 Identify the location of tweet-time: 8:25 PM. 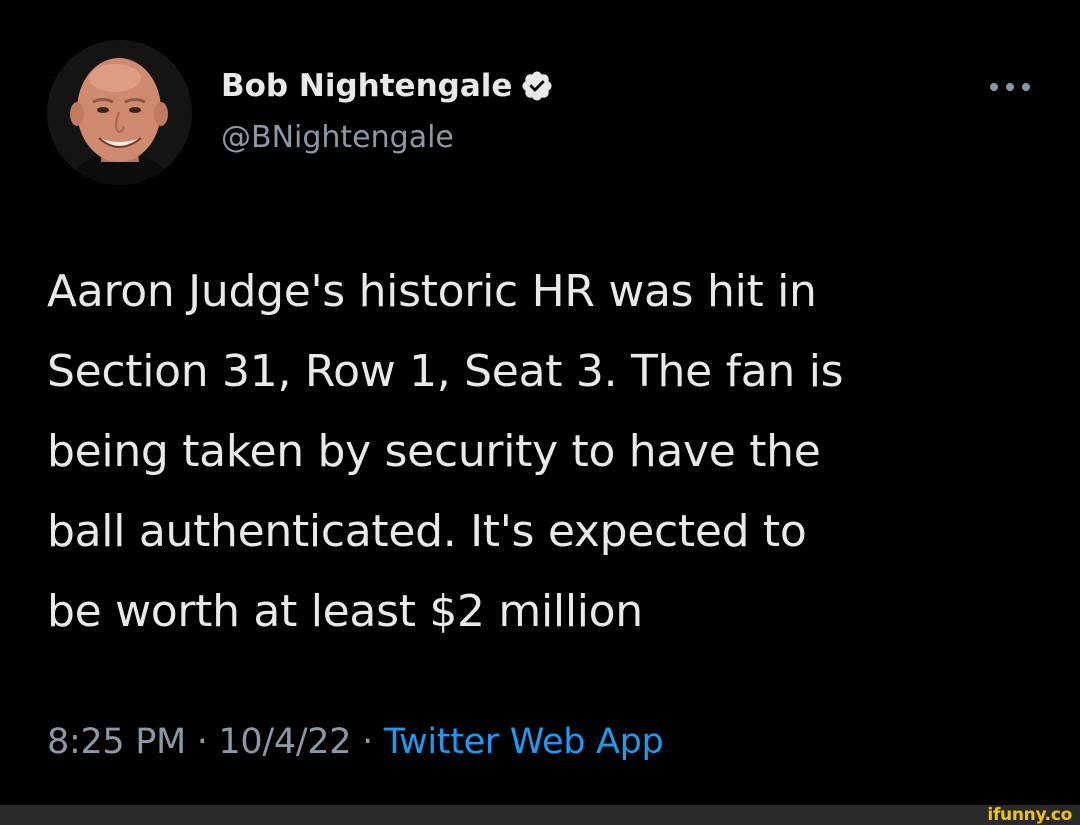
(116, 742).